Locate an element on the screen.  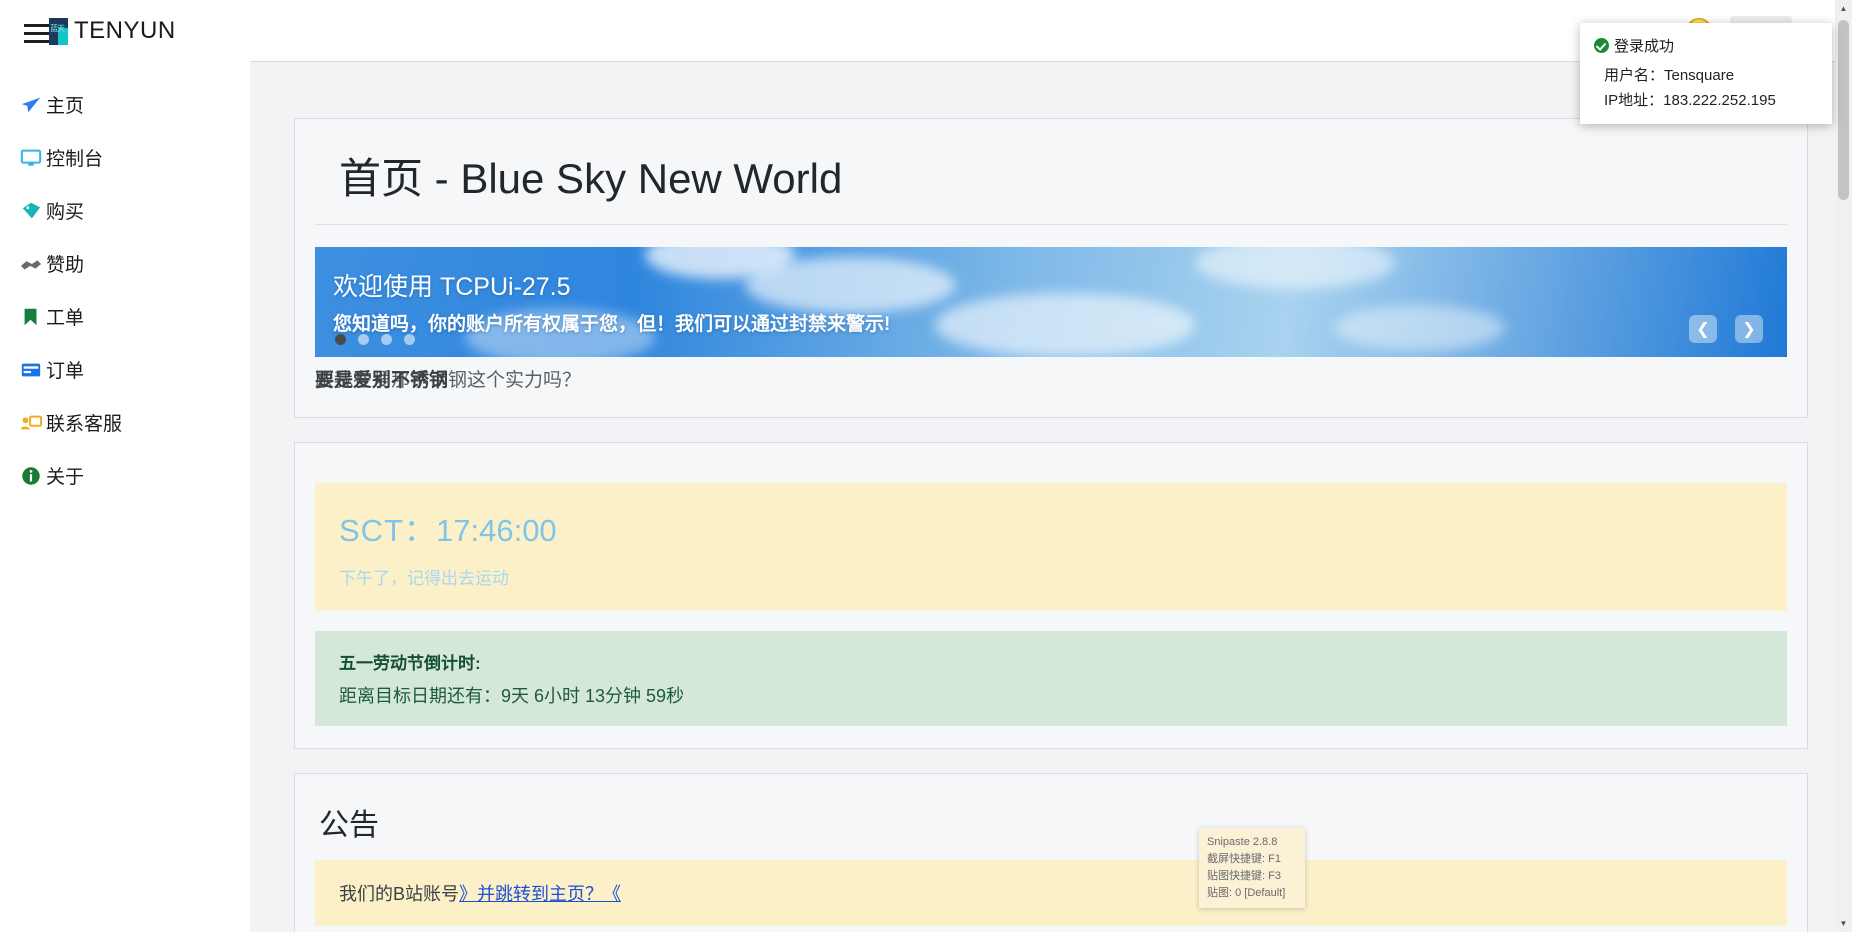
toast-ip: IP地址：183.222.252.195 is located at coordinates (1690, 100).